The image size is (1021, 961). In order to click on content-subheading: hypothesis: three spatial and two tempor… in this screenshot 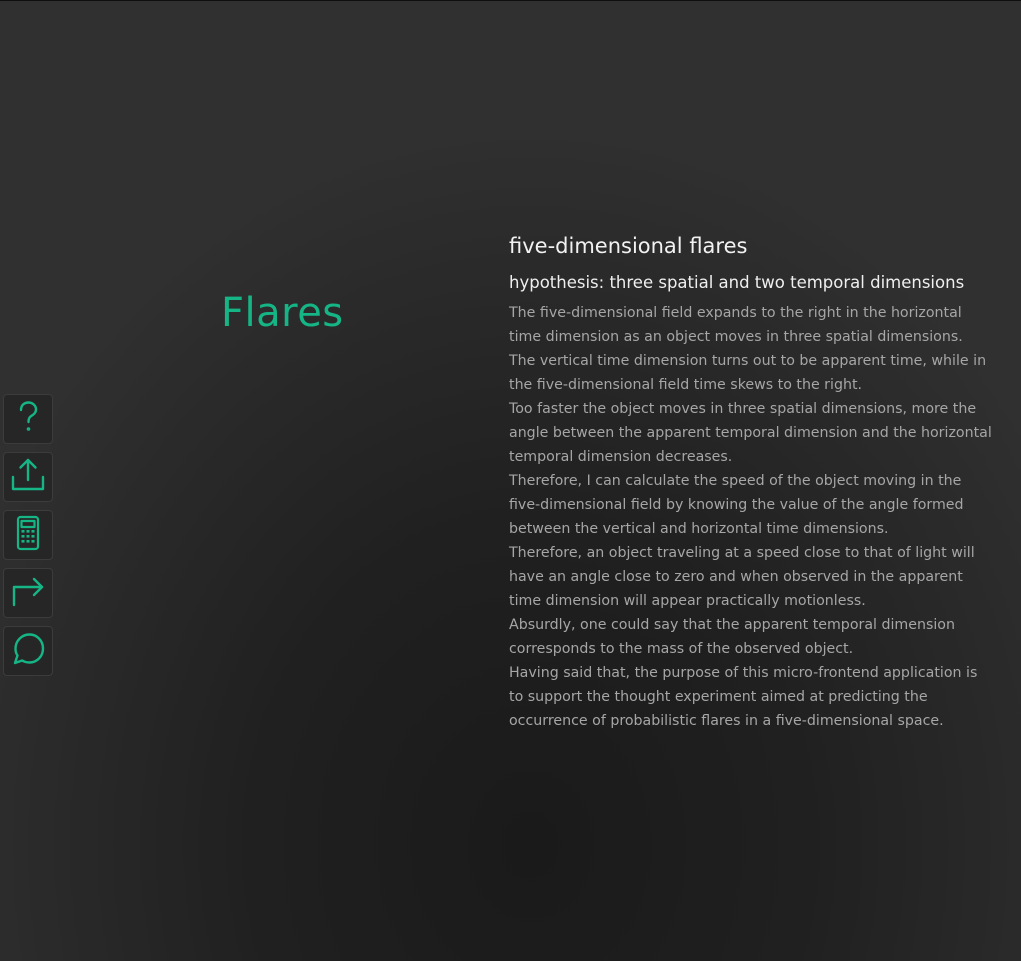, I will do `click(737, 282)`.